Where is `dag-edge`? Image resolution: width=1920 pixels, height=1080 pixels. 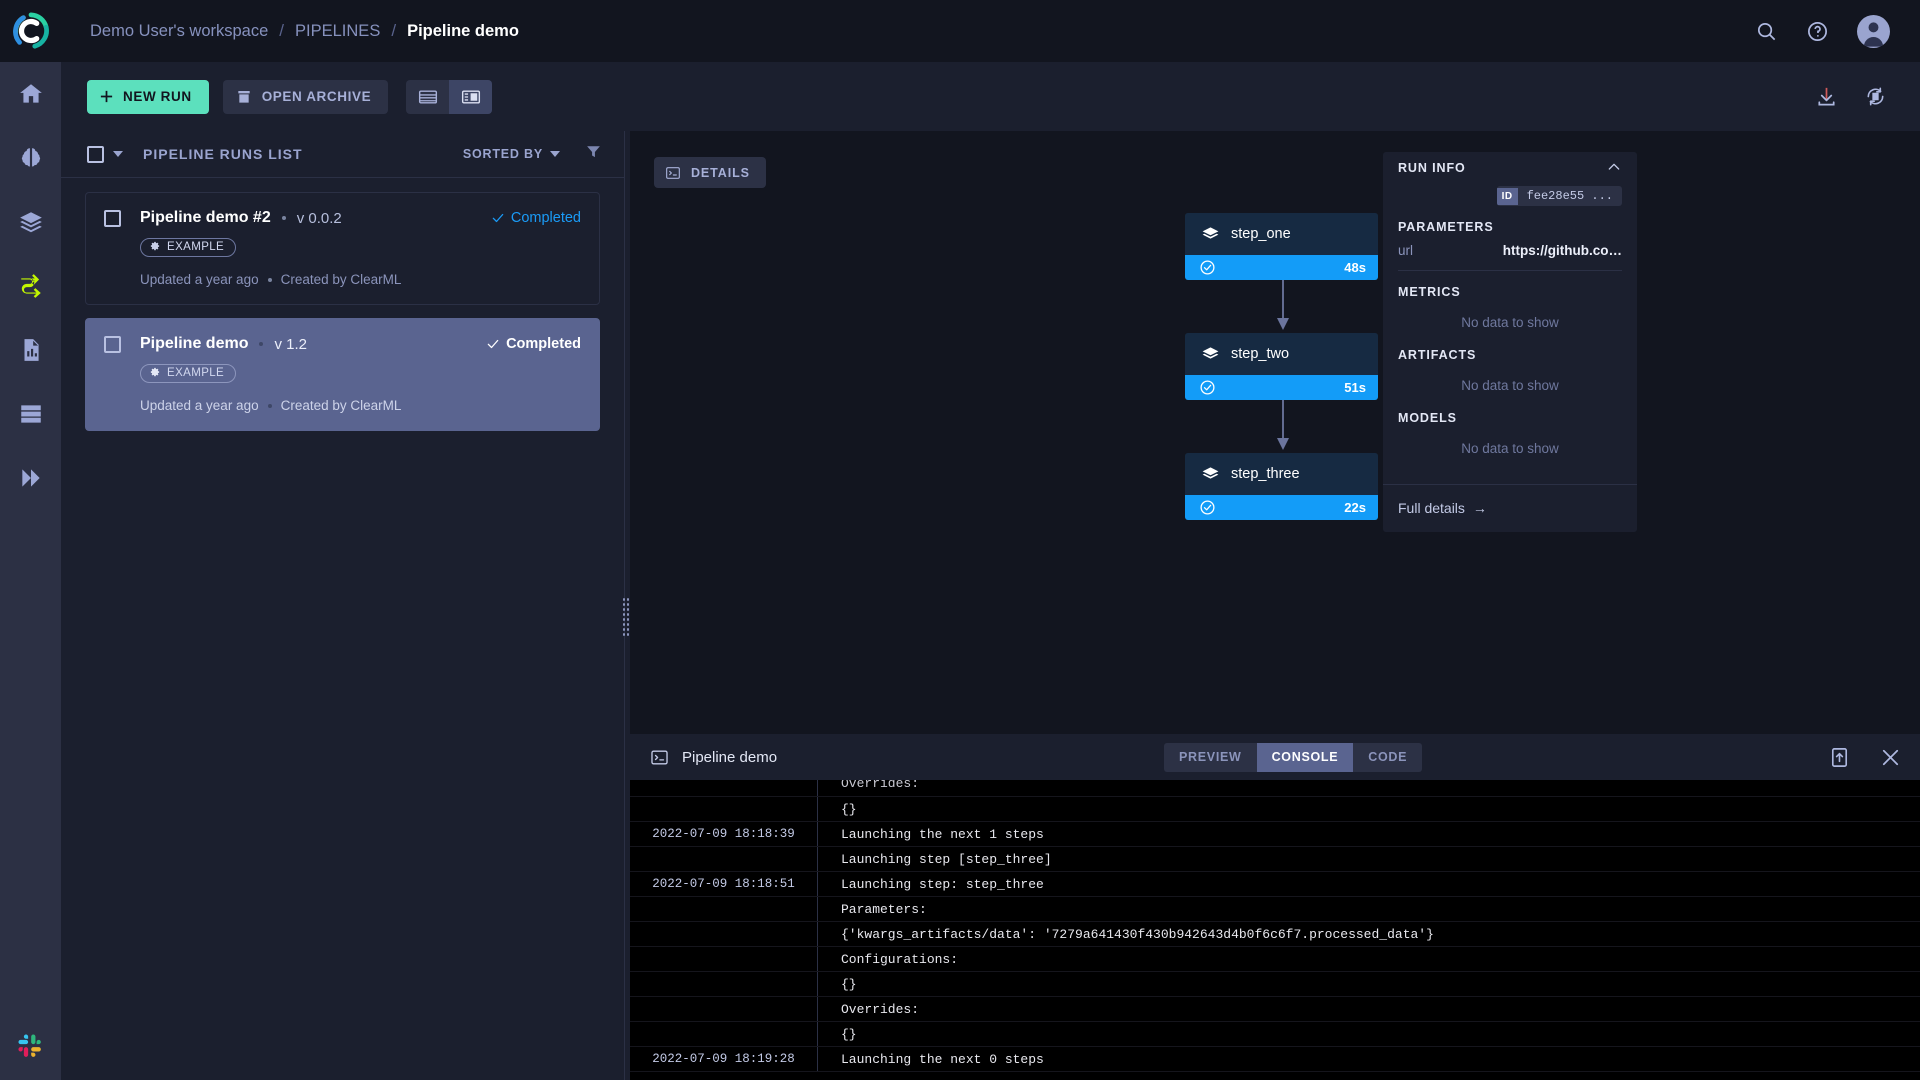
dag-edge is located at coordinates (1282, 426).